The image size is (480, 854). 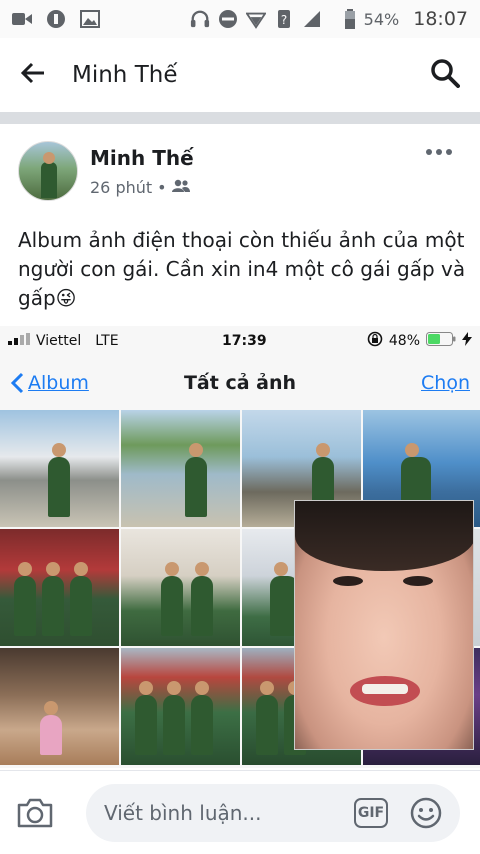 I want to click on emoji-icon, so click(x=426, y=813).